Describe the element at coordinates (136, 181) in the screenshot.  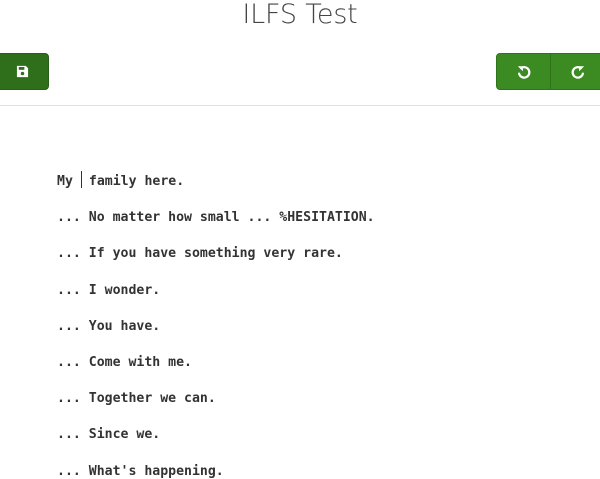
I see `transcript-text: family here.` at that location.